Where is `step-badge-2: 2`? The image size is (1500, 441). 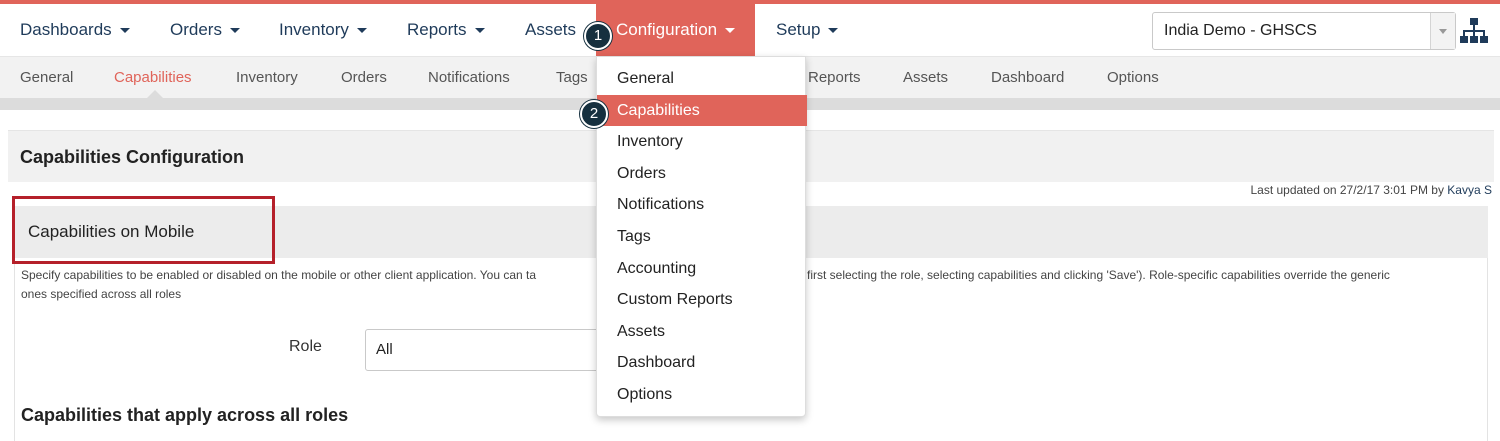
step-badge-2: 2 is located at coordinates (594, 114).